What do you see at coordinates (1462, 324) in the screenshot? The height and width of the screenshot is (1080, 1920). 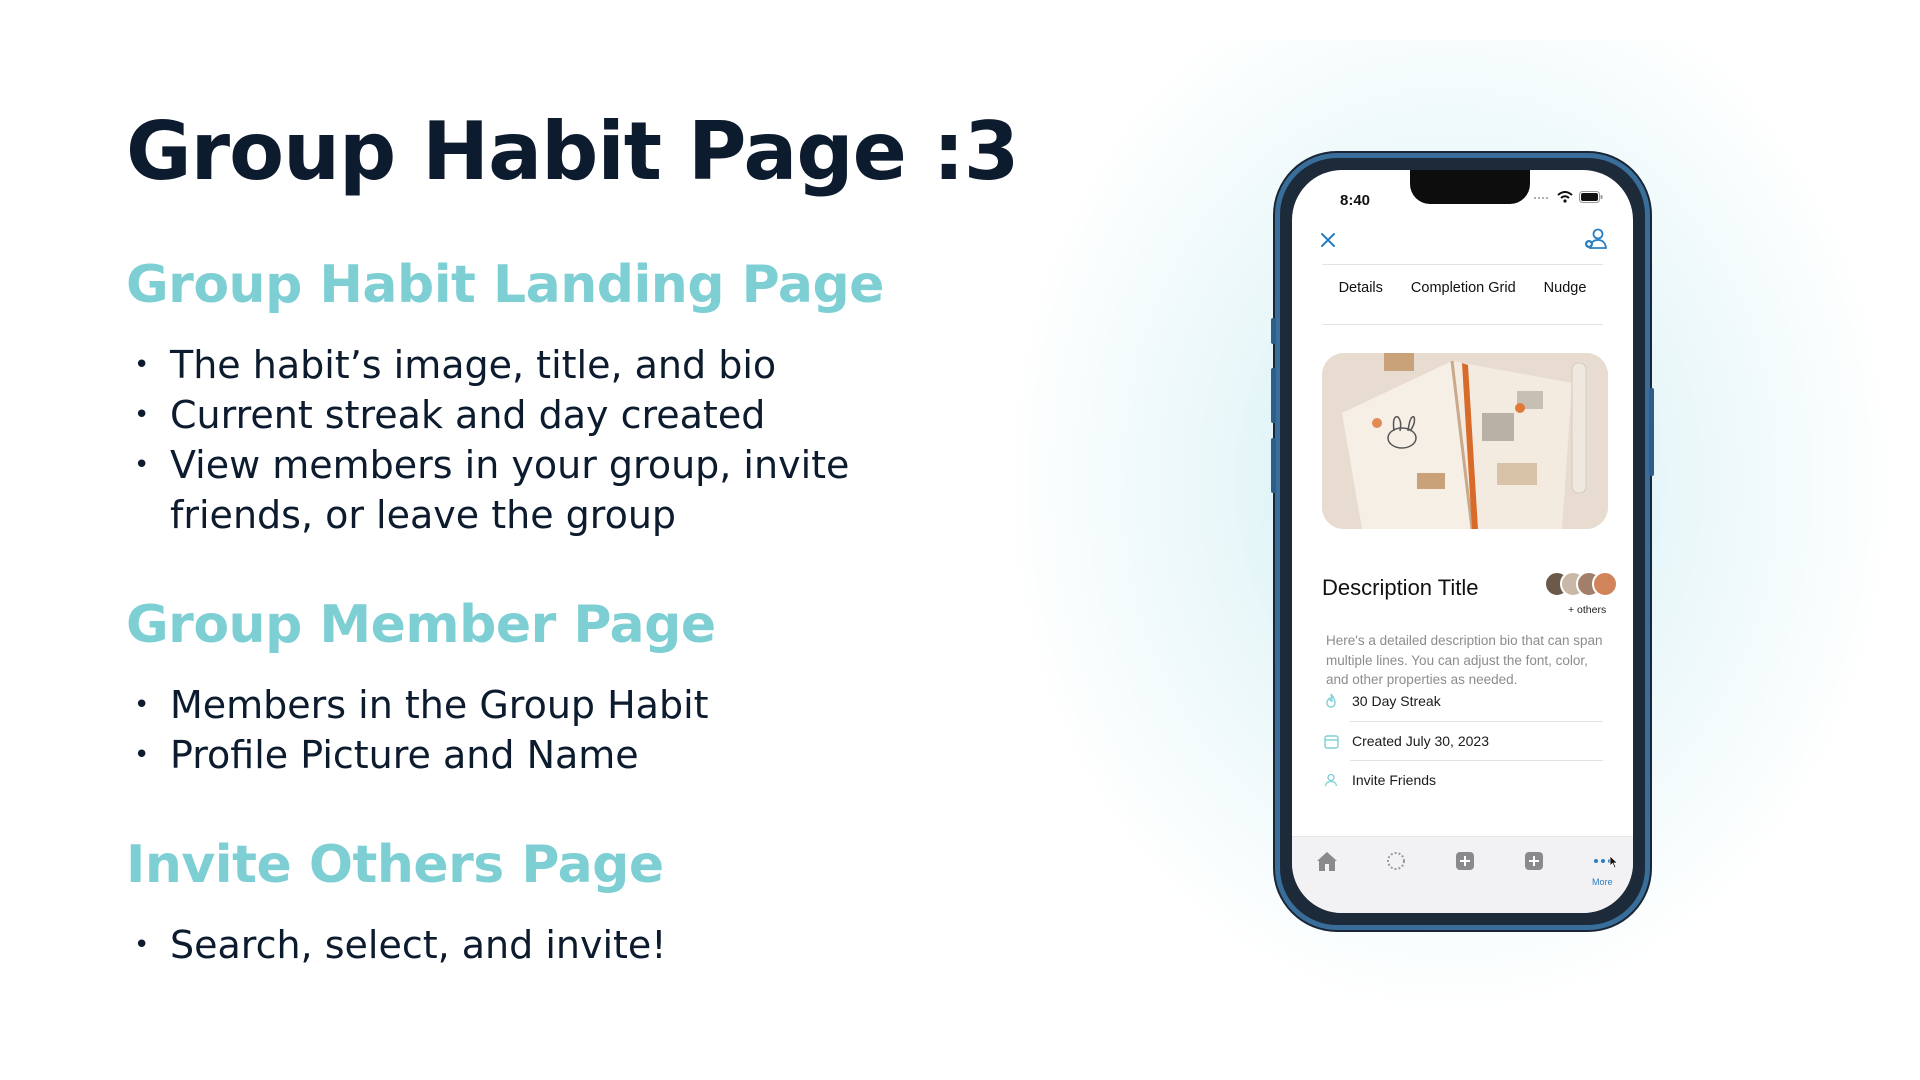 I see `tabs-divider` at bounding box center [1462, 324].